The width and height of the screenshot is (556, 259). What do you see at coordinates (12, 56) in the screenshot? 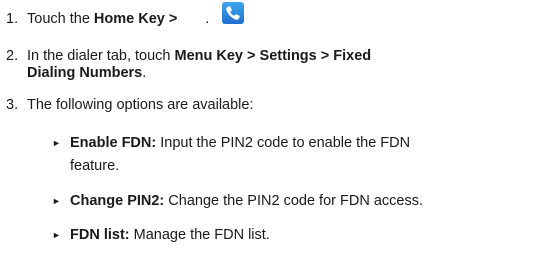
I see `step-number: 2.` at bounding box center [12, 56].